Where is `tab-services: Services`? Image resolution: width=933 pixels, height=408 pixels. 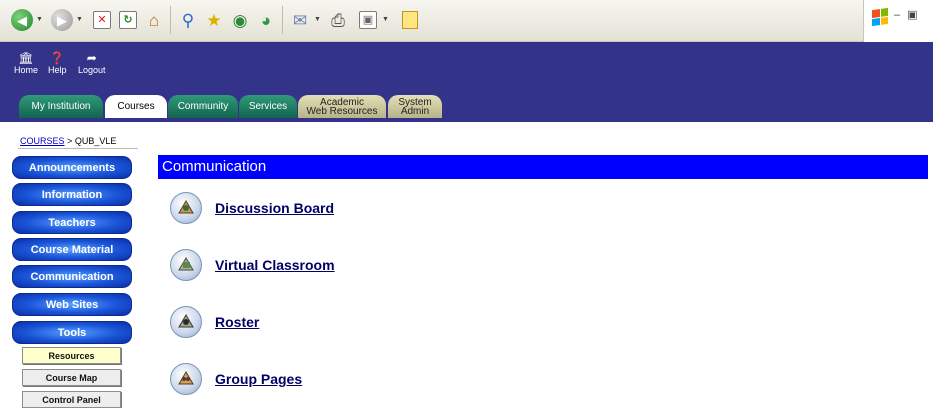 tab-services: Services is located at coordinates (268, 106).